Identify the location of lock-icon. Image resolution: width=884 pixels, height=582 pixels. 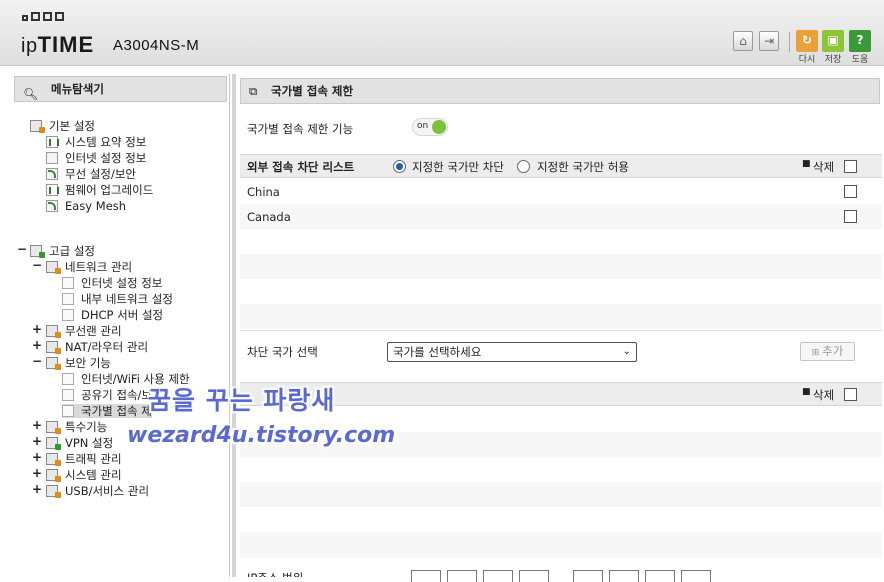
(53, 363).